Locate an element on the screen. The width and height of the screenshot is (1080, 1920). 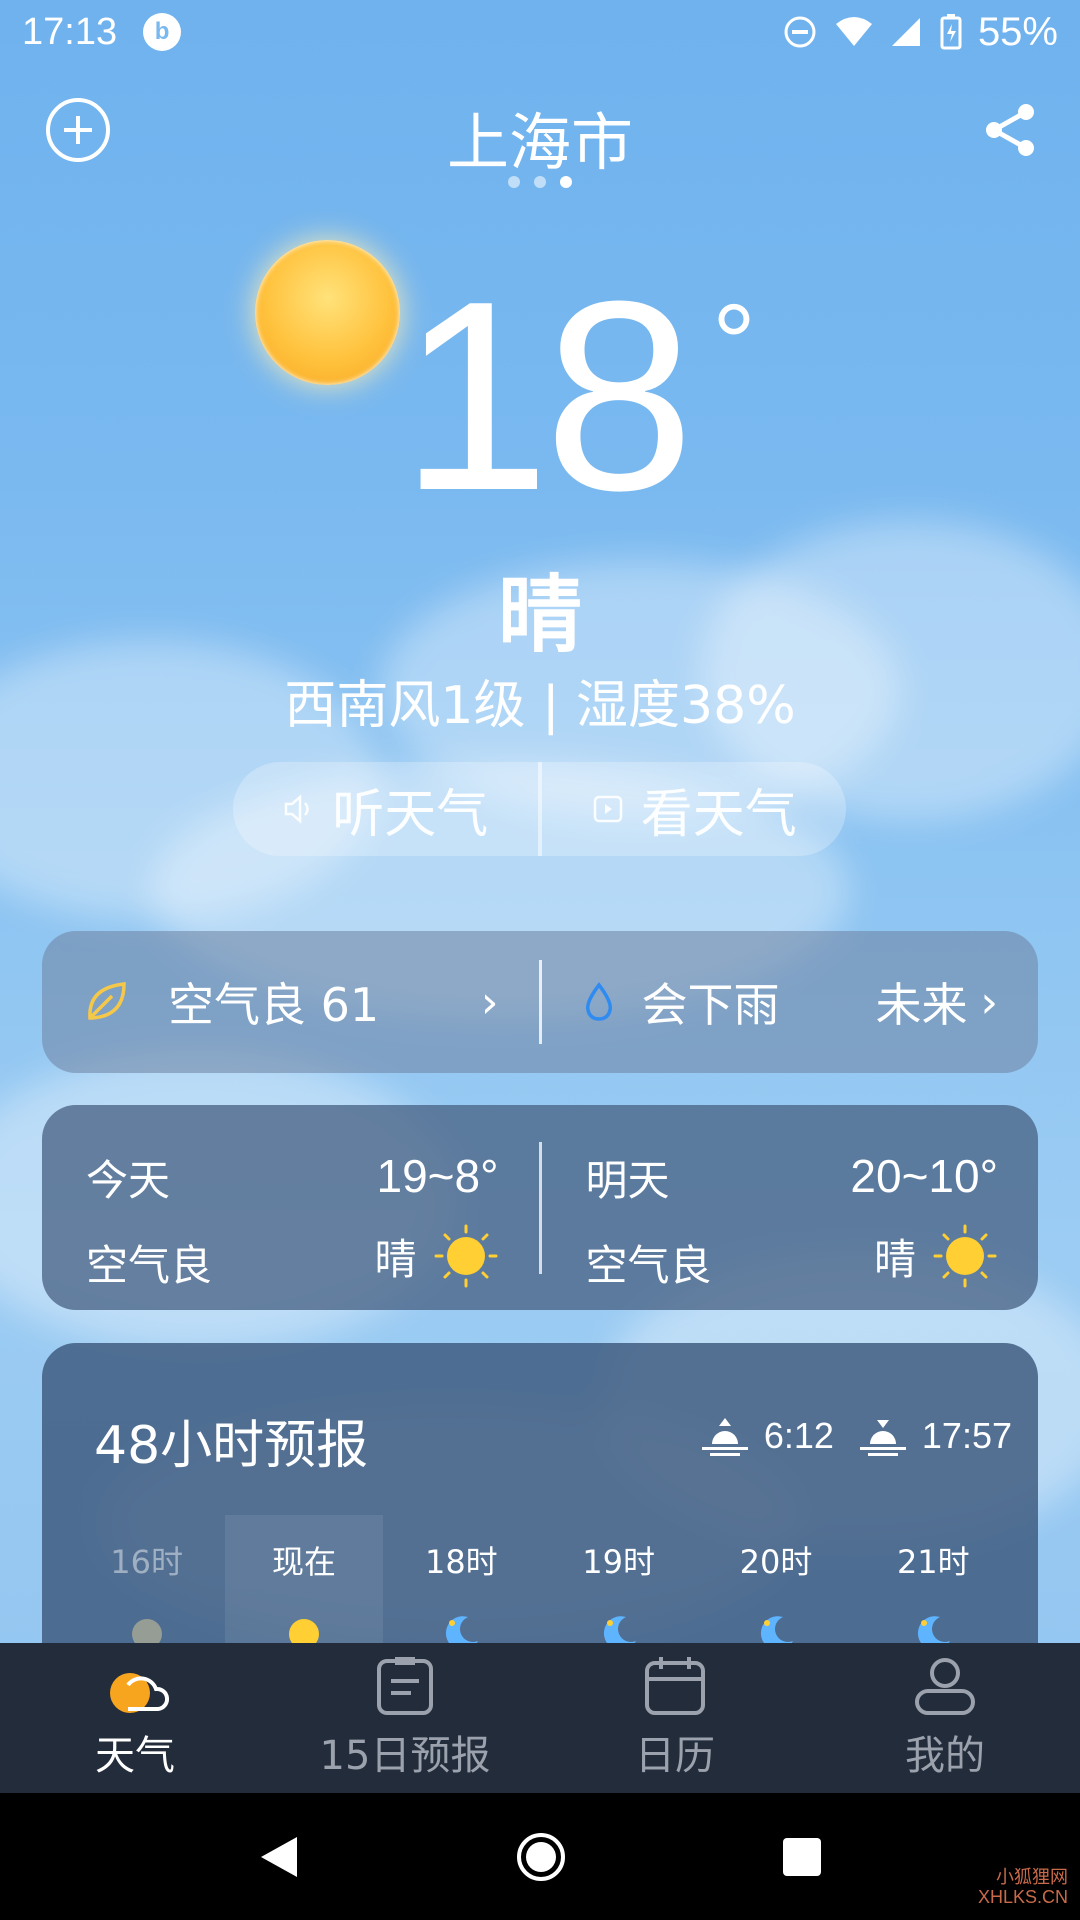
hour-label: 16时 is located at coordinates (147, 1562).